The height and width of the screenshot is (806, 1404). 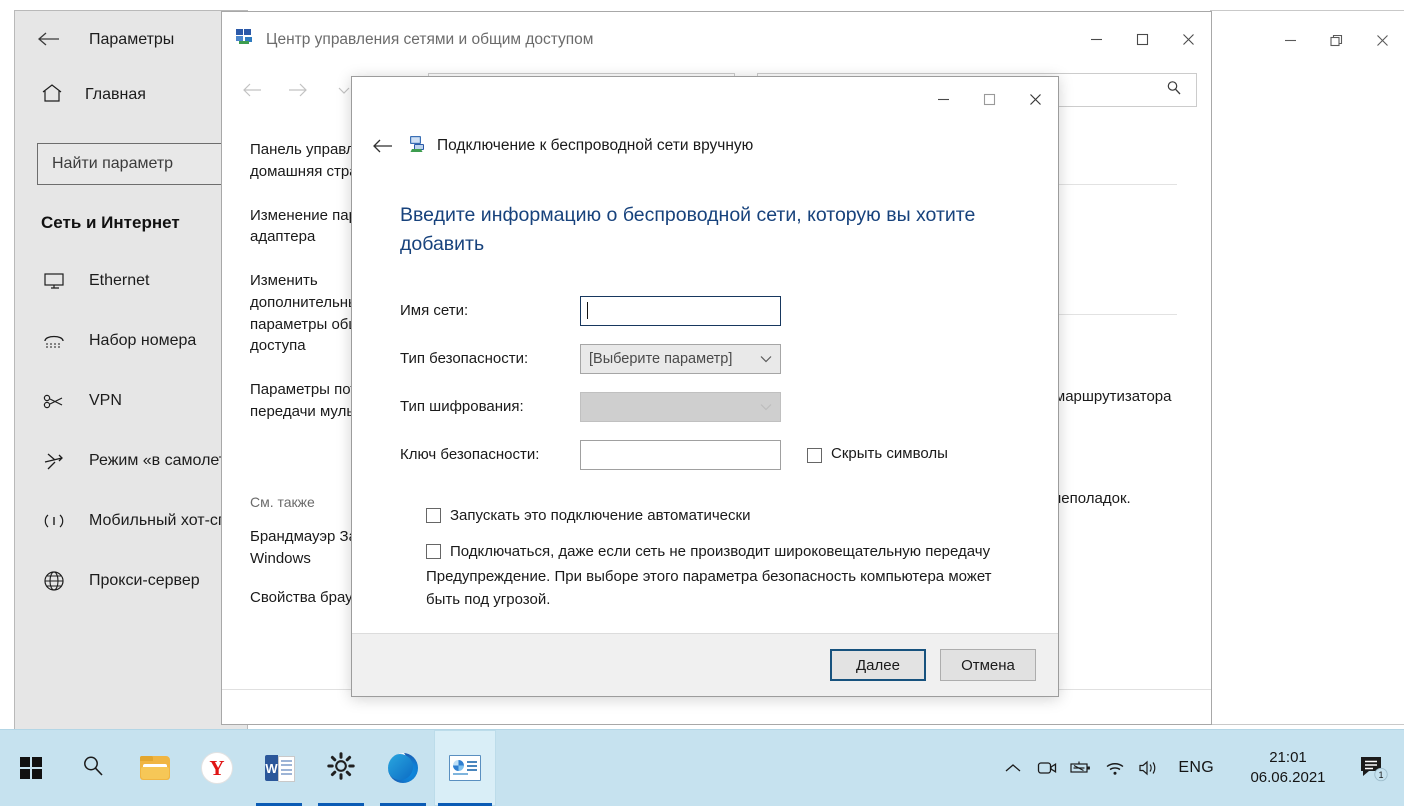 What do you see at coordinates (1307, 367) in the screenshot?
I see `background-window-right` at bounding box center [1307, 367].